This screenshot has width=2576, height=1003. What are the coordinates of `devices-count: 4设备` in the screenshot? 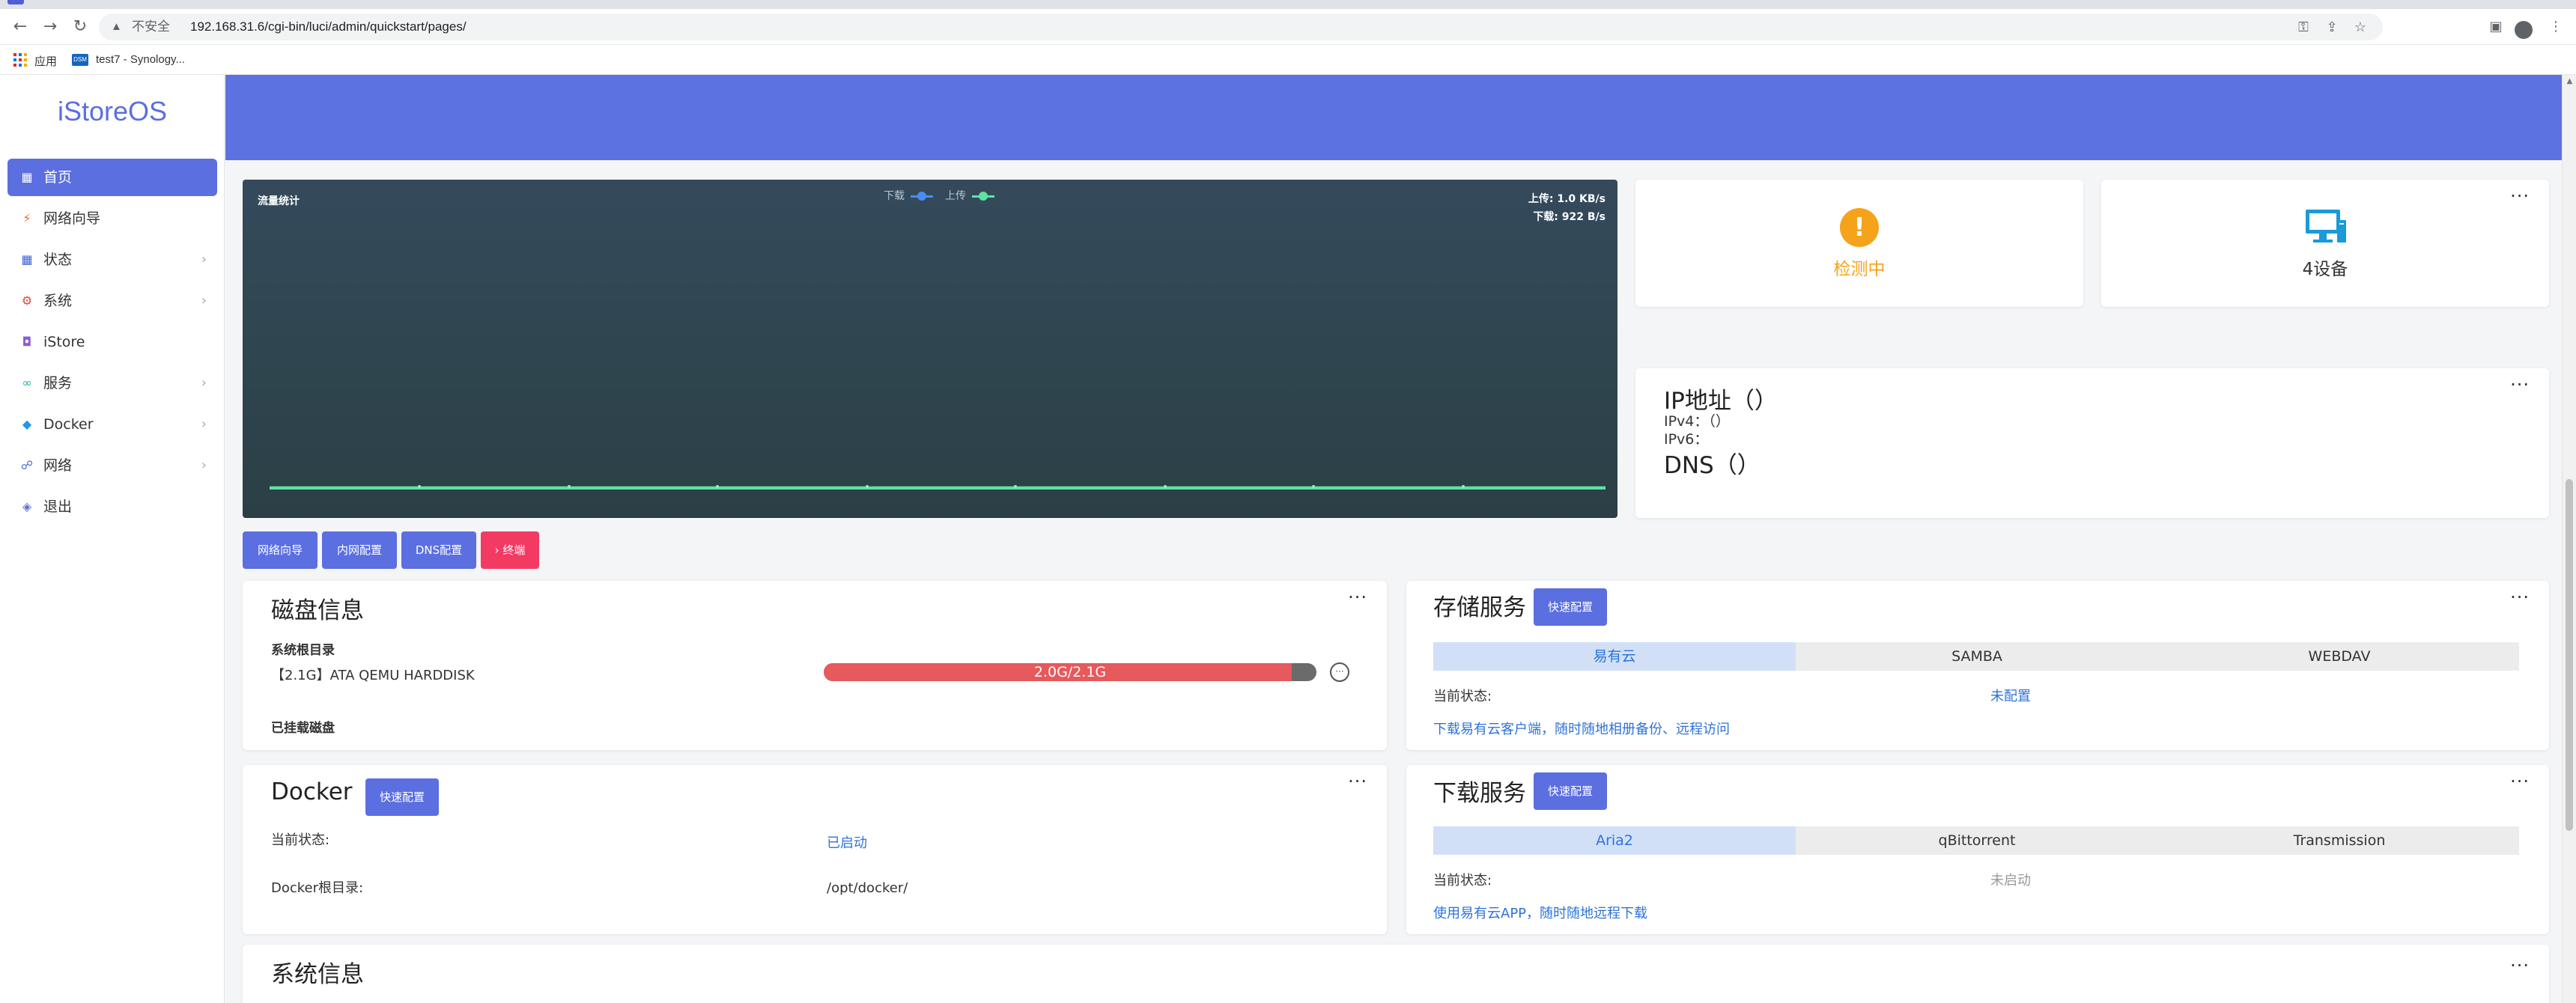 It's located at (2325, 269).